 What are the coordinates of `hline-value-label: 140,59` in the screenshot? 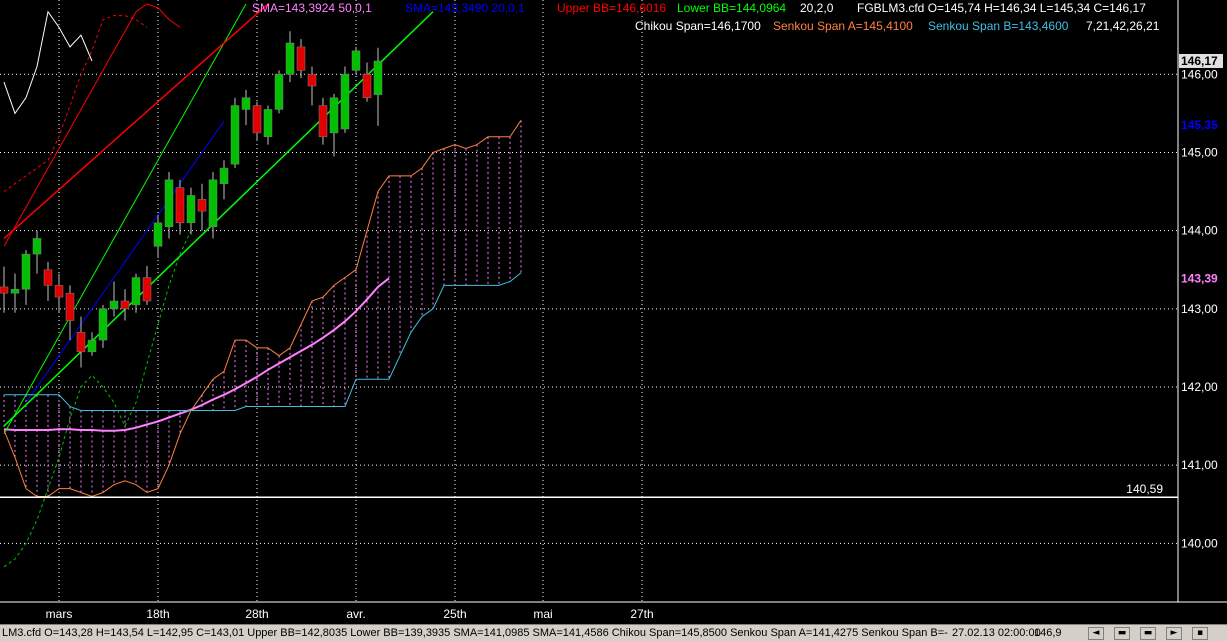 It's located at (1144, 489).